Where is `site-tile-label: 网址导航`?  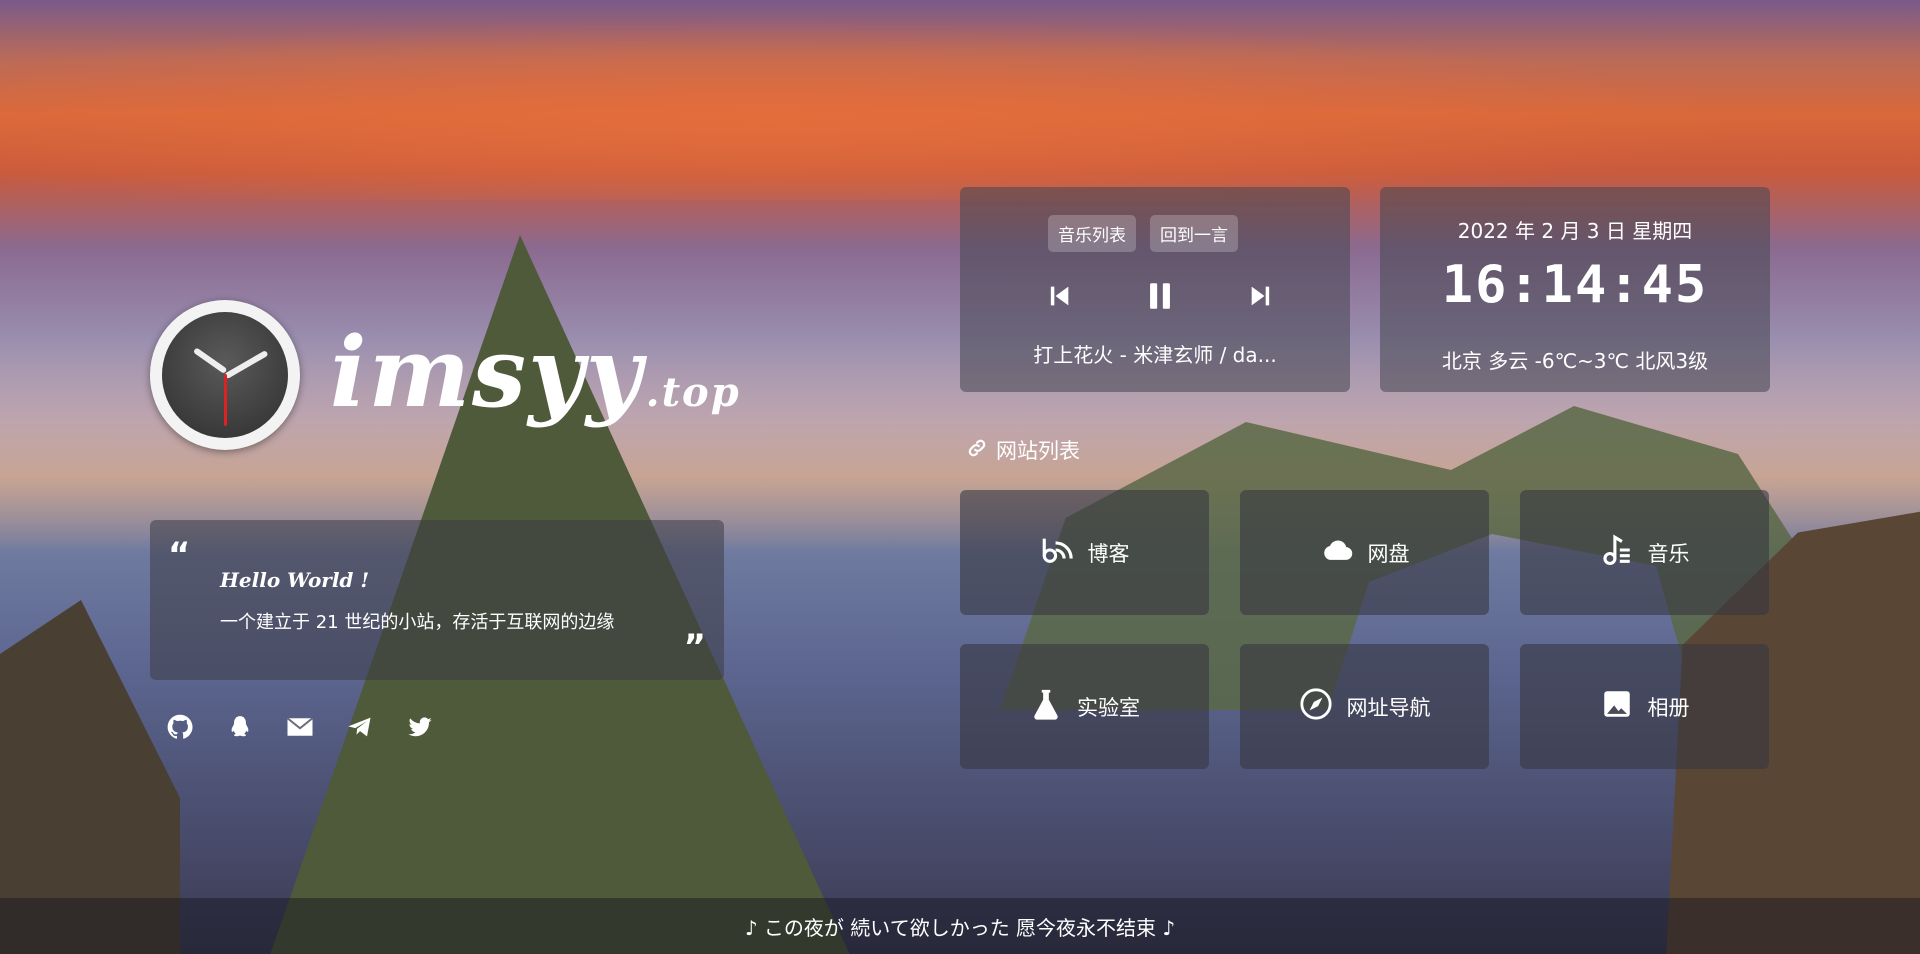 site-tile-label: 网址导航 is located at coordinates (1388, 707).